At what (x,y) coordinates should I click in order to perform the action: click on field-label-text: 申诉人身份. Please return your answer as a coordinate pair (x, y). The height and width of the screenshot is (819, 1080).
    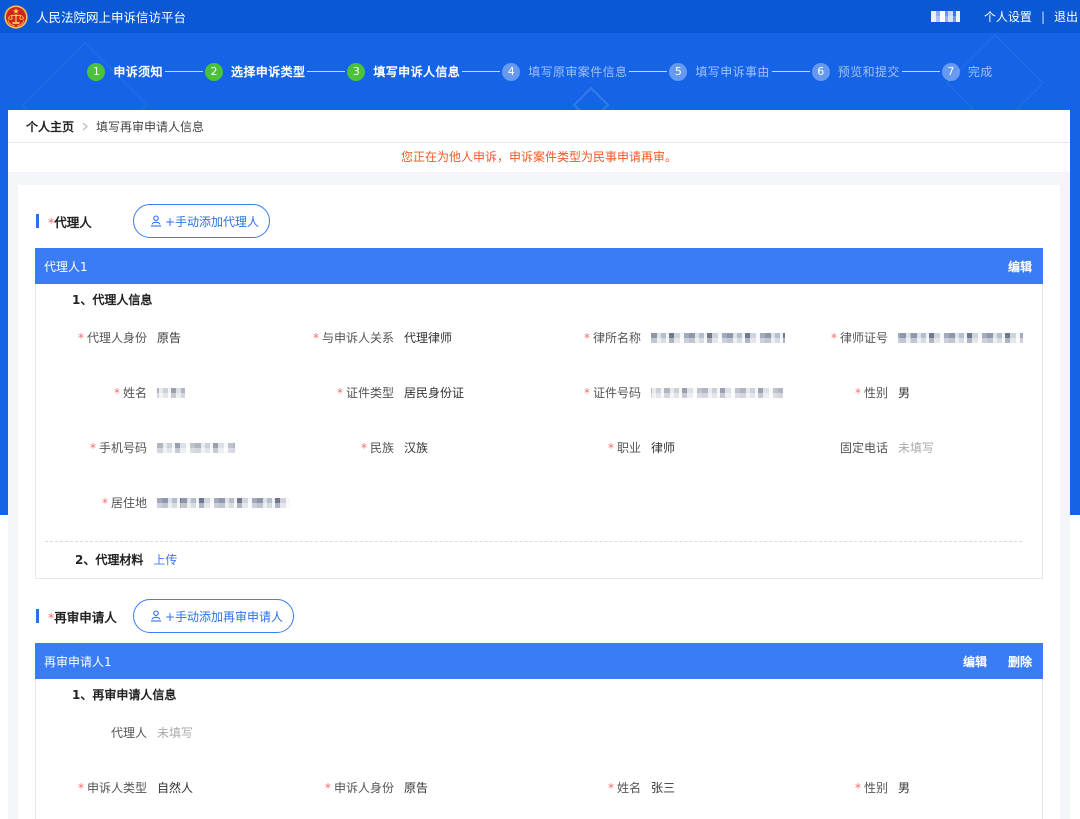
    Looking at the image, I should click on (363, 788).